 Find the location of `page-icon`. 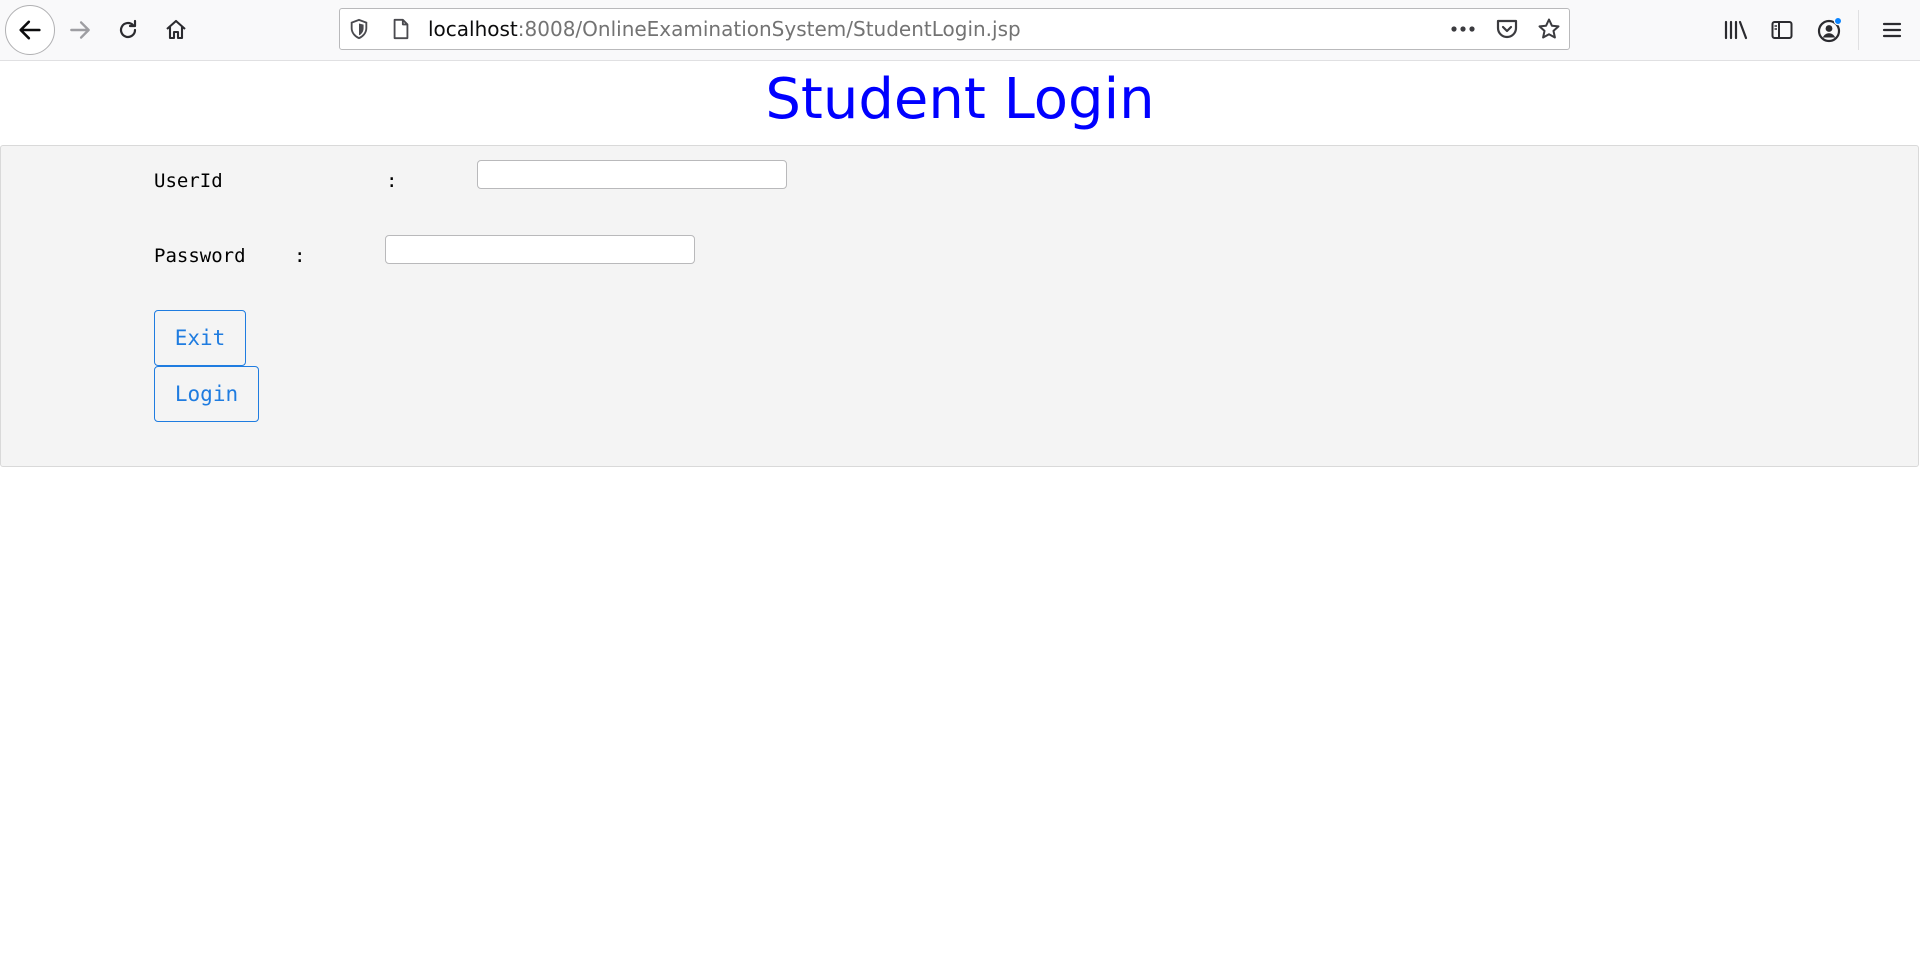

page-icon is located at coordinates (402, 29).